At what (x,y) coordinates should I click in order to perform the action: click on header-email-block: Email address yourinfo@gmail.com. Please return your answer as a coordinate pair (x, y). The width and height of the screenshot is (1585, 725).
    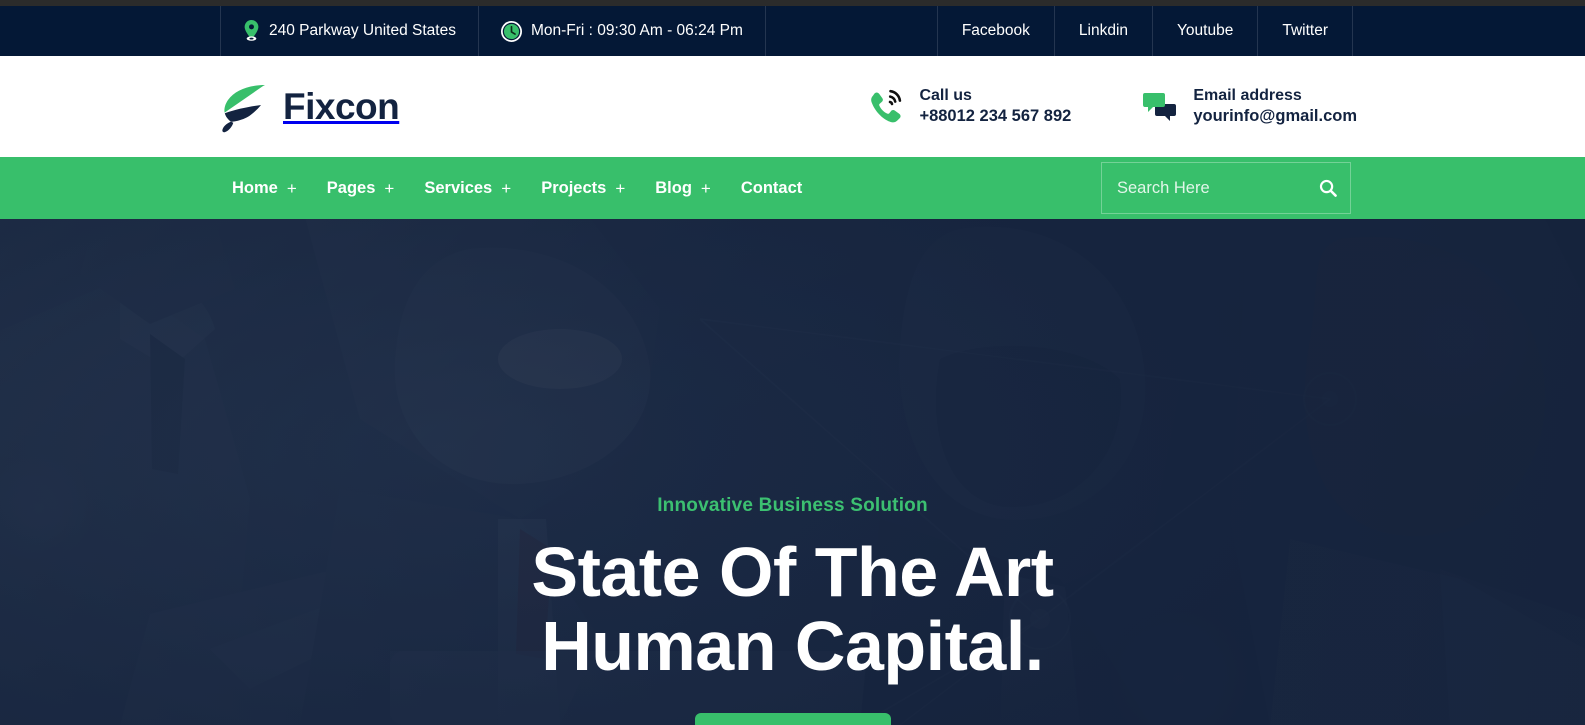
    Looking at the image, I should click on (1248, 106).